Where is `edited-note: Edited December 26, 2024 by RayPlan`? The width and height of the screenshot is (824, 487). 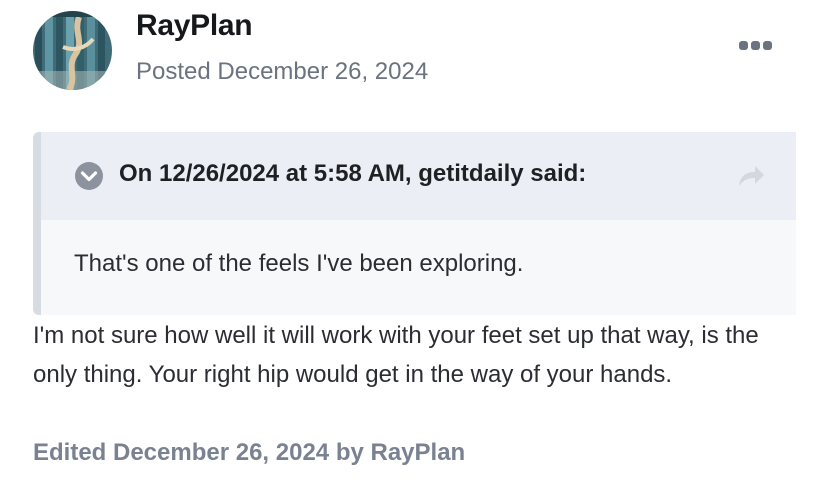 edited-note: Edited December 26, 2024 by RayPlan is located at coordinates (249, 452).